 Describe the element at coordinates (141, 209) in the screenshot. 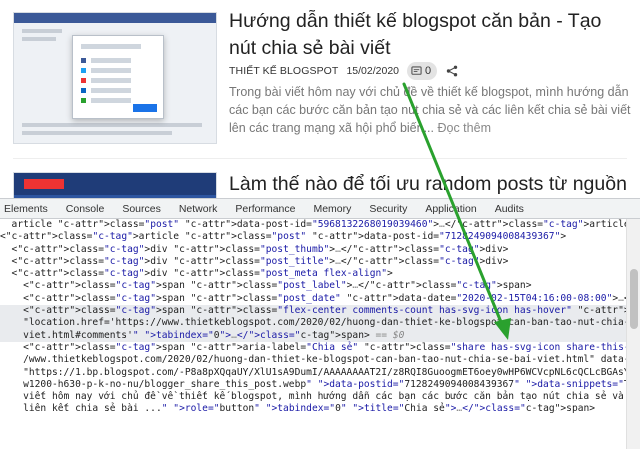

I see `tab-sources: Sources` at that location.